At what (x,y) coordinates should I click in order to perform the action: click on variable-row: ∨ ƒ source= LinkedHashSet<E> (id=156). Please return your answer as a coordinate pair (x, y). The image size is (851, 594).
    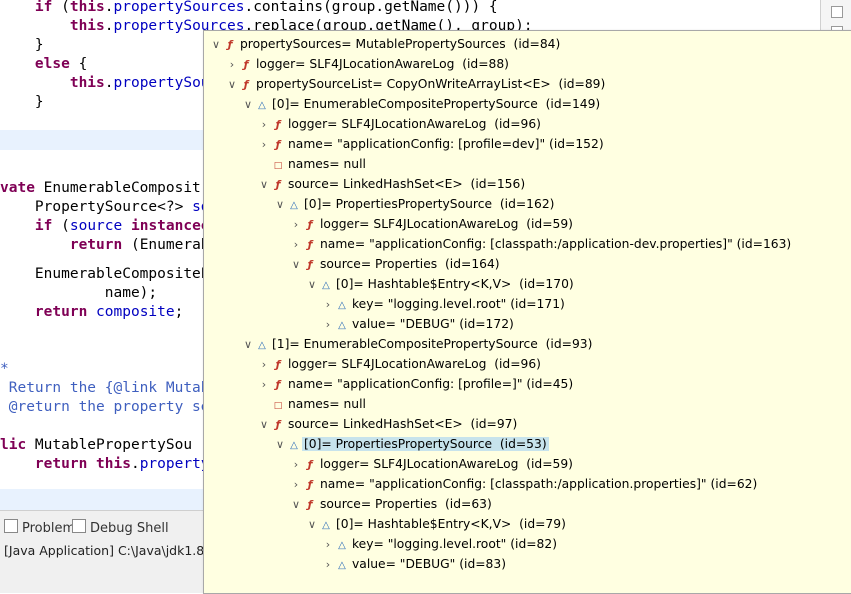
    Looking at the image, I should click on (392, 184).